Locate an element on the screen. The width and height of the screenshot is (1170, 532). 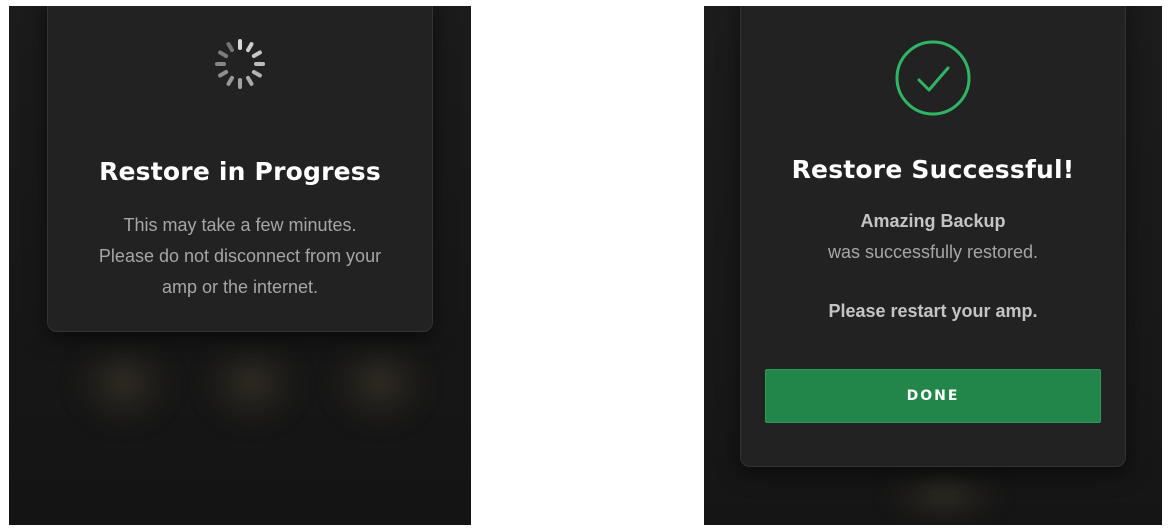
done-button: DONE is located at coordinates (933, 396).